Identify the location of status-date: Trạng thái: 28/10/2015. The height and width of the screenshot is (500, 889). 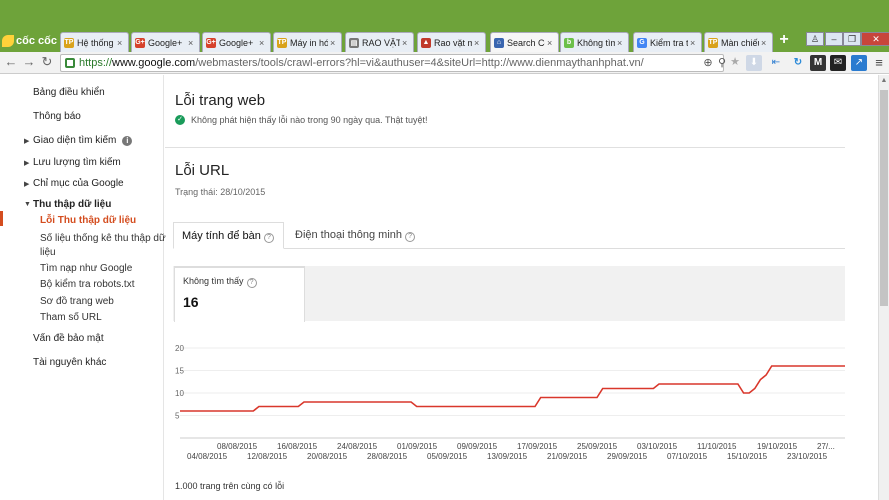
(220, 192).